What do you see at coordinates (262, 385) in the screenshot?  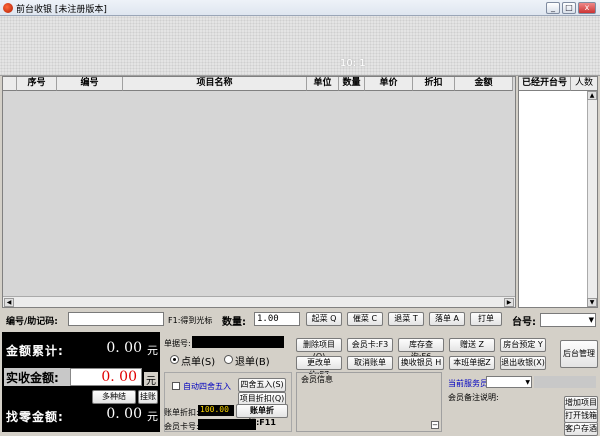 I see `round-button: 四舍五入(S)` at bounding box center [262, 385].